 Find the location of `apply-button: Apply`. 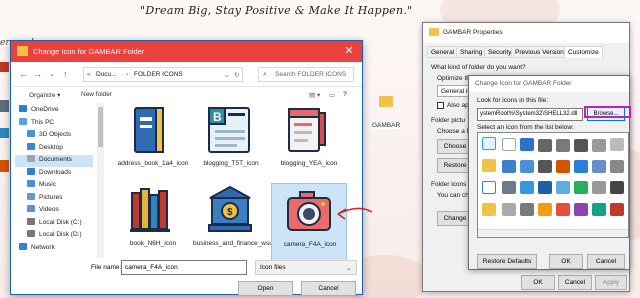

apply-button: Apply is located at coordinates (611, 282).